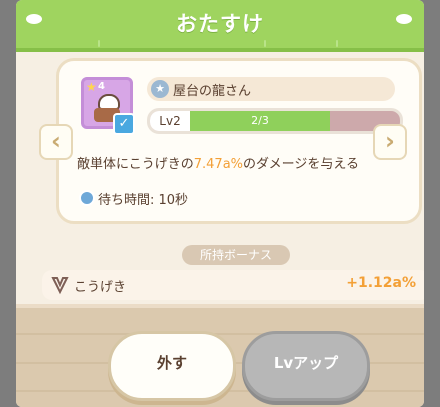 This screenshot has width=440, height=407. What do you see at coordinates (301, 164) in the screenshot?
I see `description-suffix: のダメージを与える` at bounding box center [301, 164].